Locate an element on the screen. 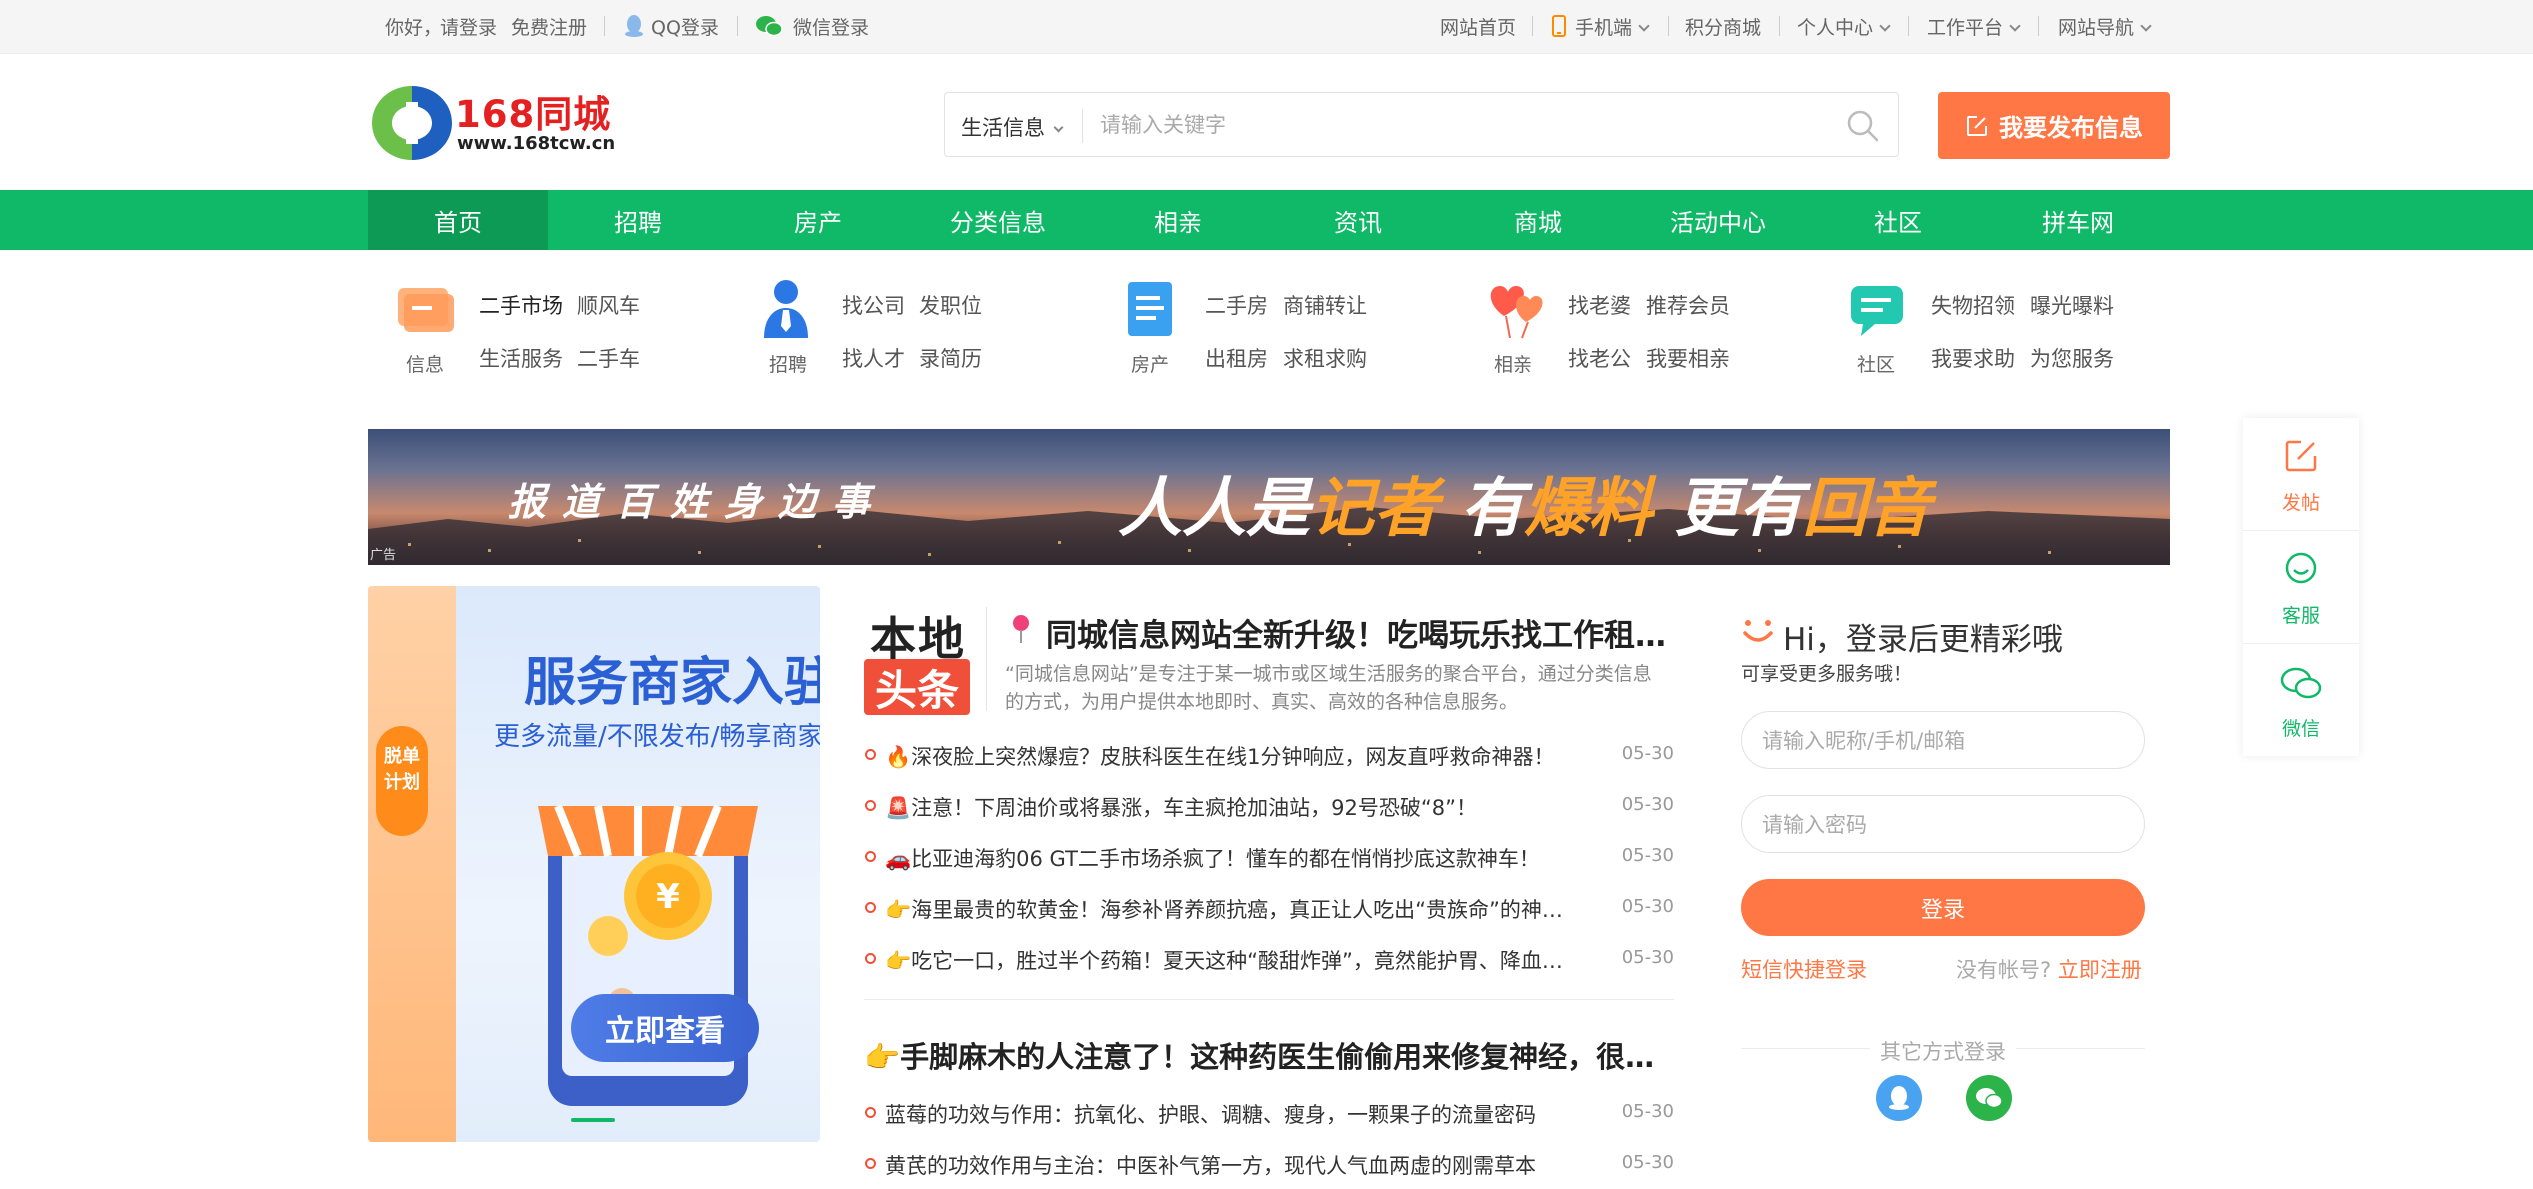  news-item: 蓝莓的功效与作用：抗氧化、护眼、调糖、瘦身，一颗果子的流量密码 05-30 is located at coordinates (1269, 1114).